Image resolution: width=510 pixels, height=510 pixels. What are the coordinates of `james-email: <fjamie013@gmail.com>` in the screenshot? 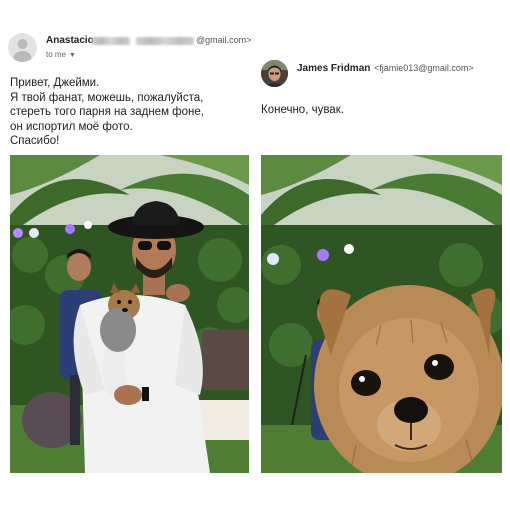 It's located at (424, 68).